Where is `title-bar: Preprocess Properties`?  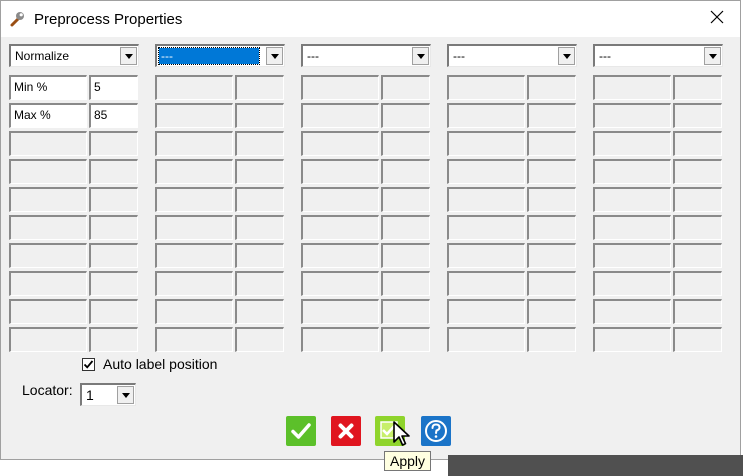
title-bar: Preprocess Properties is located at coordinates (370, 19).